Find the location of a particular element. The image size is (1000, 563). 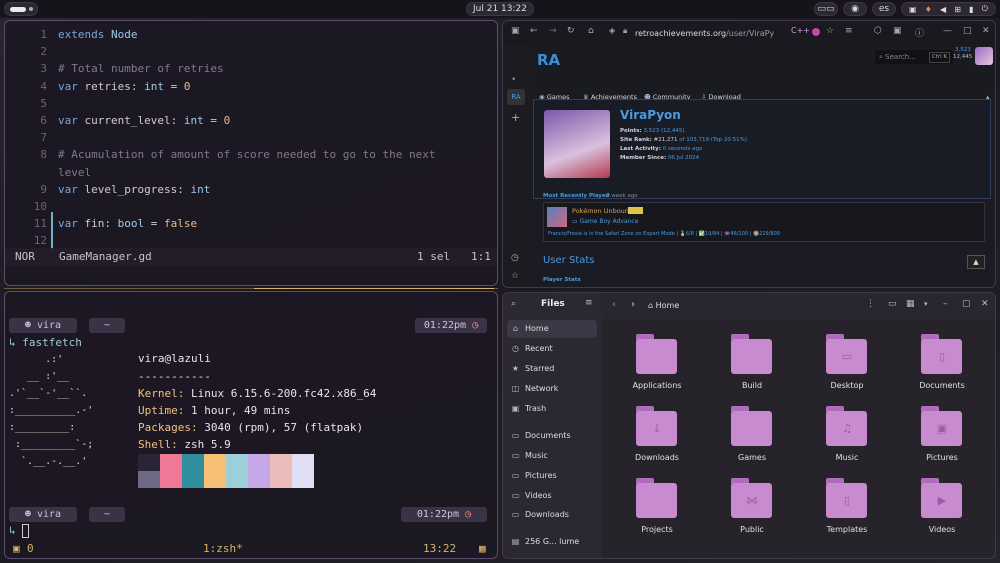

forward-icon: › is located at coordinates (633, 304).